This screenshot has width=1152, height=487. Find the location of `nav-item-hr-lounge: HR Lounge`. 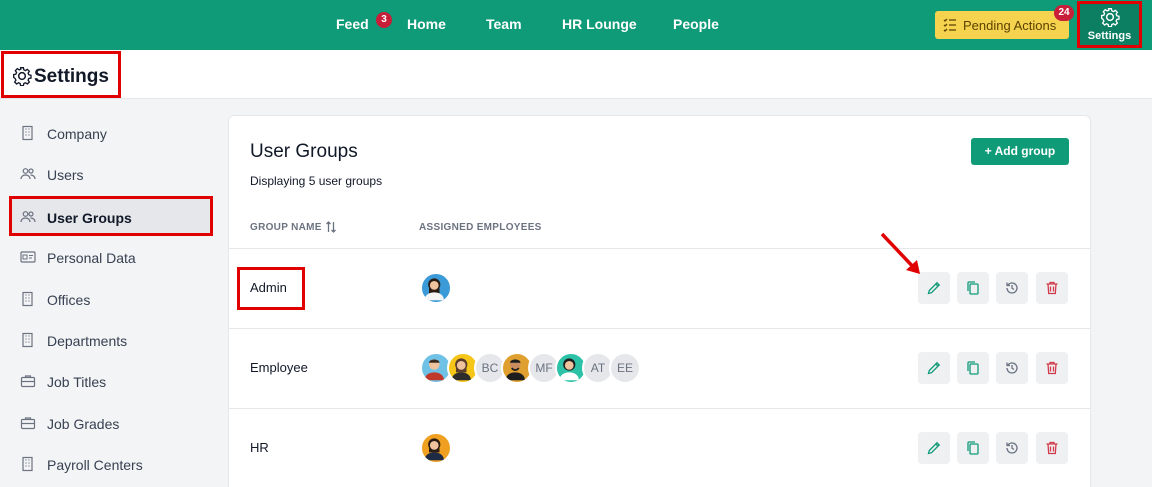

nav-item-hr-lounge: HR Lounge is located at coordinates (599, 24).